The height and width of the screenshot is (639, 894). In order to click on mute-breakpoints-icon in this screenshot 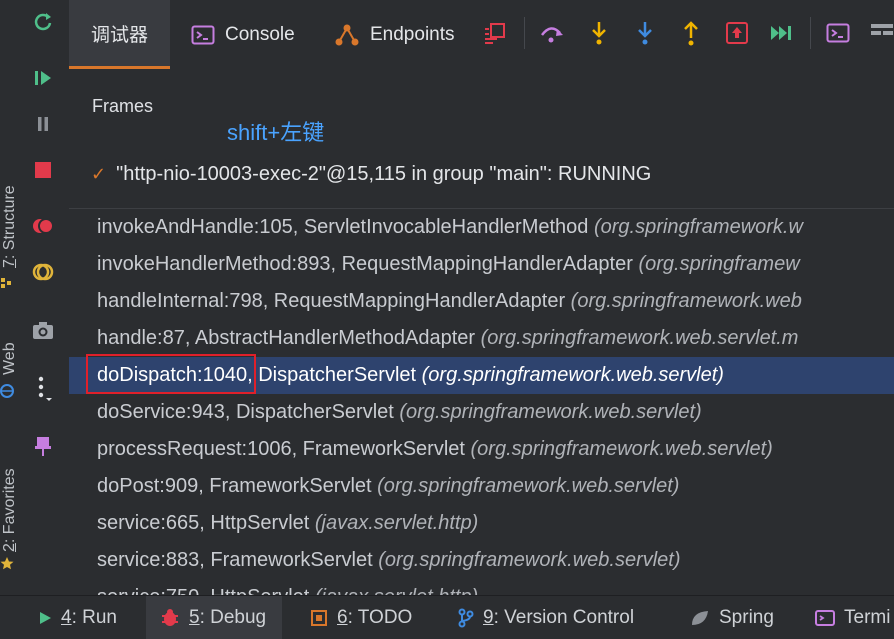, I will do `click(43, 272)`.